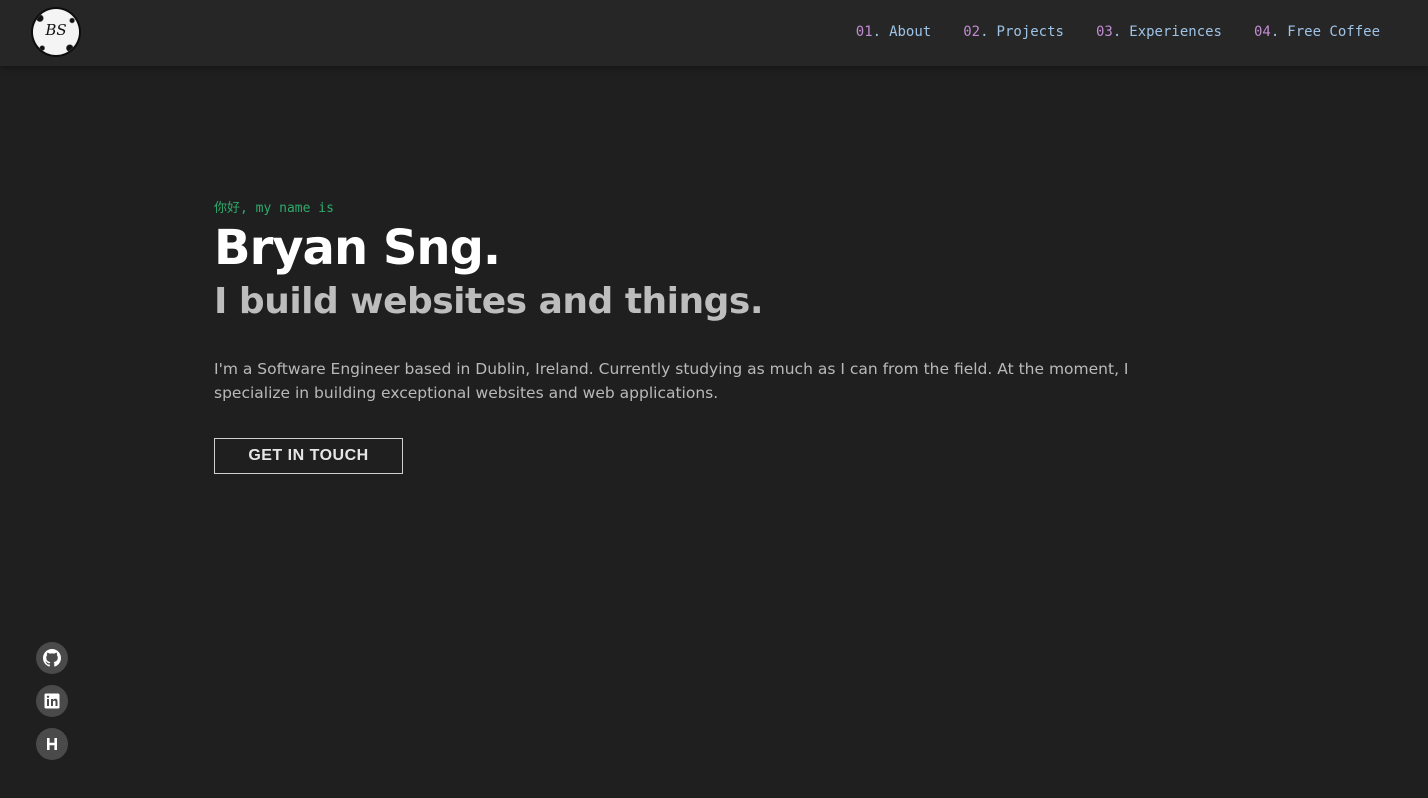  I want to click on greeting-text: 你好, my name is, so click(274, 208).